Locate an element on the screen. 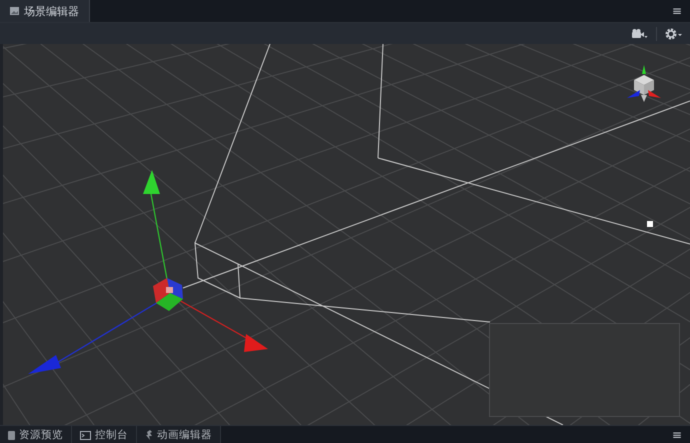  panel-tab: 资源预览 is located at coordinates (36, 434).